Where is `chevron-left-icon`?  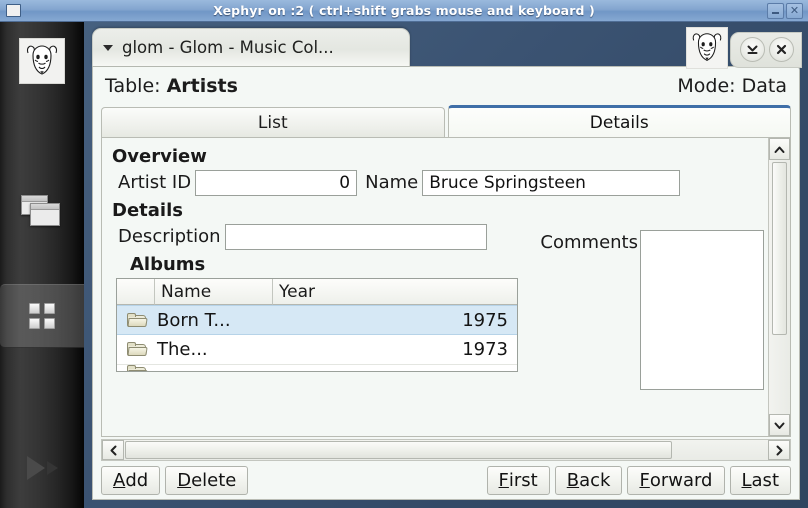 chevron-left-icon is located at coordinates (113, 450).